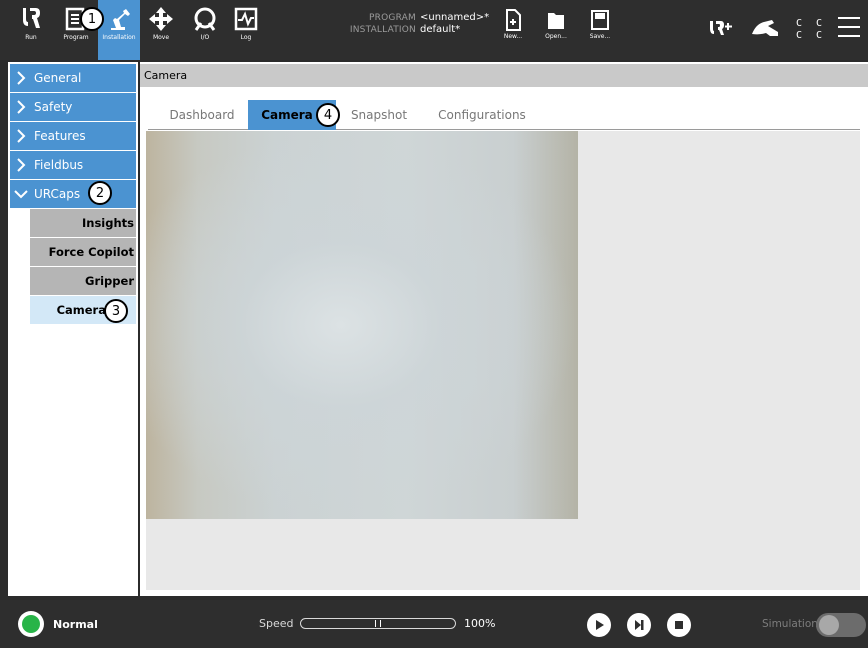 Image resolution: width=868 pixels, height=648 pixels. Describe the element at coordinates (246, 19) in the screenshot. I see `log-icon` at that location.